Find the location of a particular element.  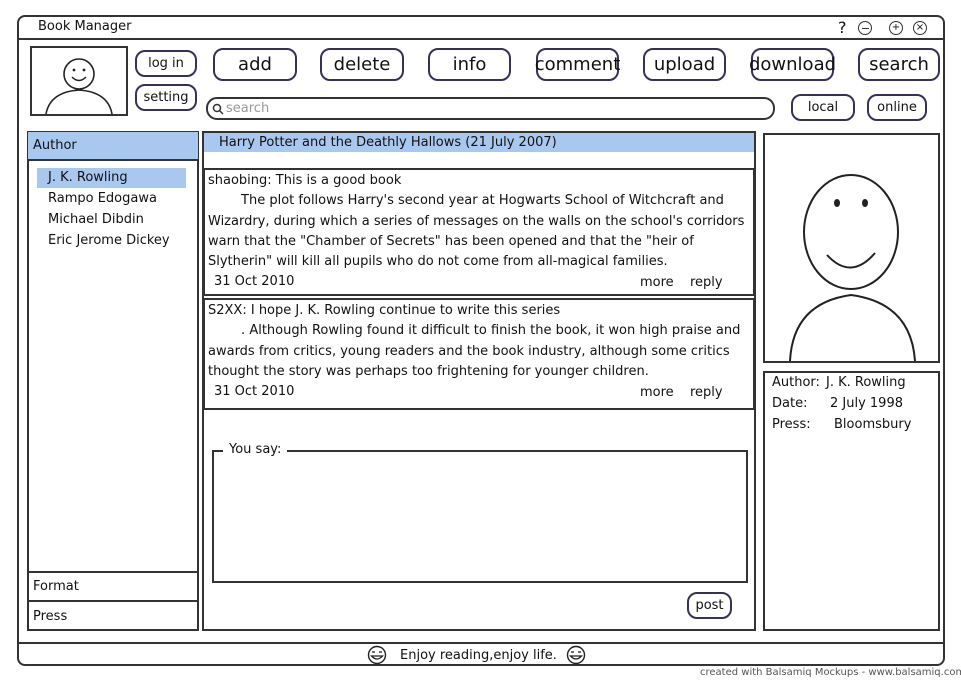

details-author-value: J. K. Rowling is located at coordinates (866, 382).